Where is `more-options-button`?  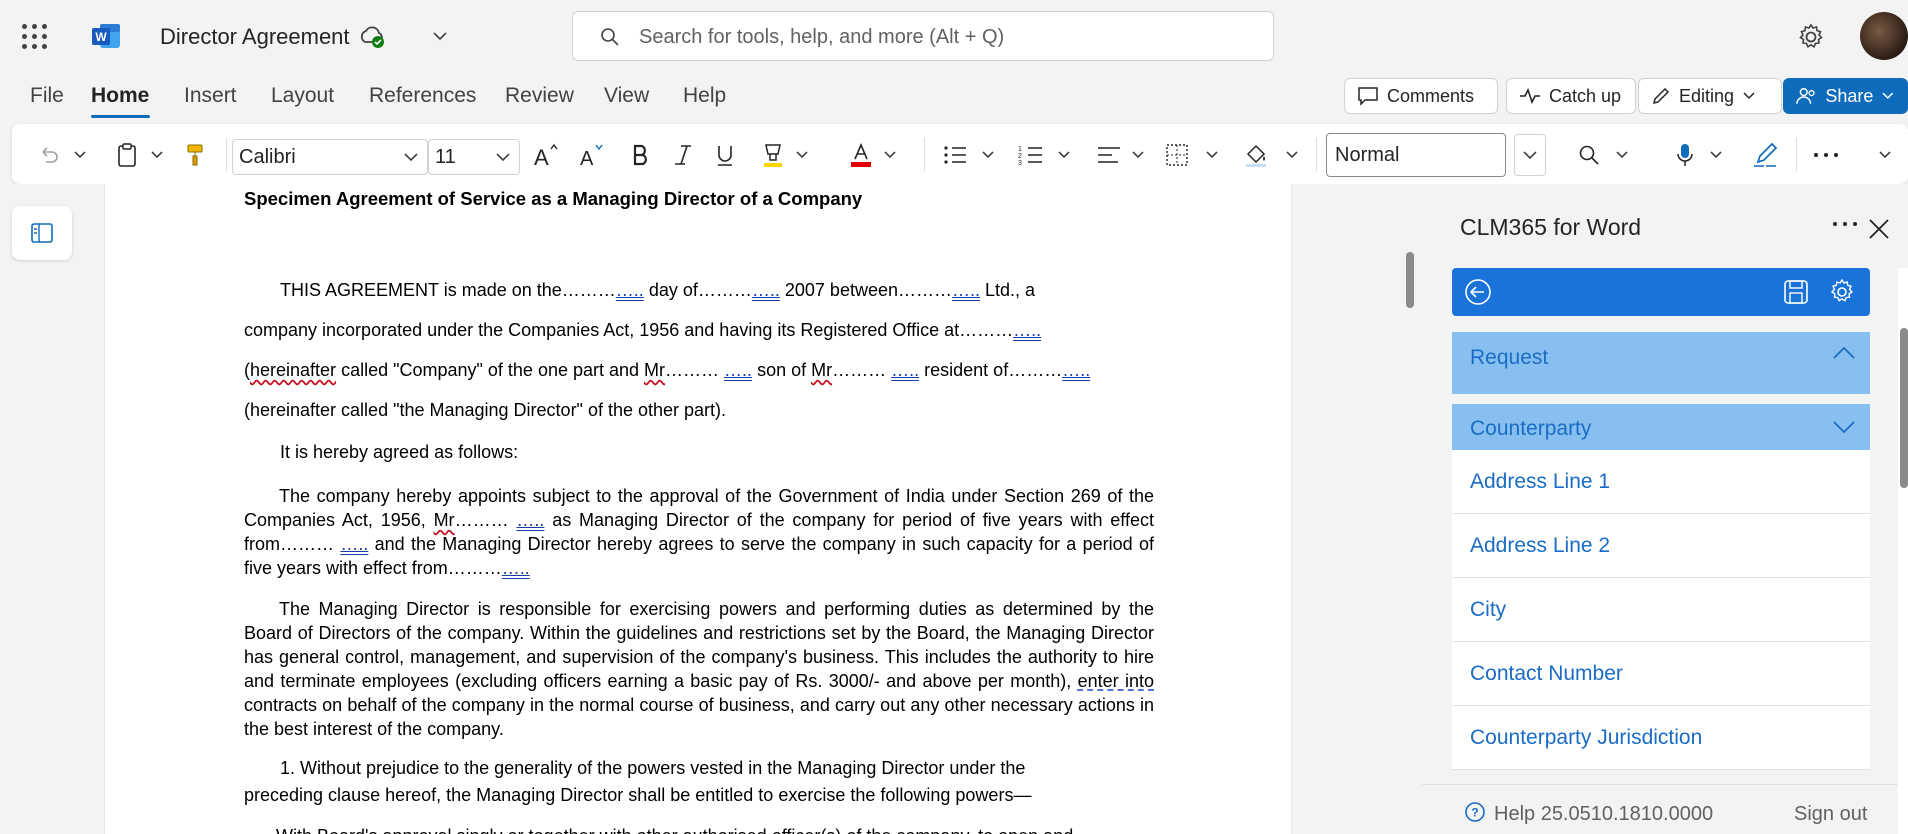
more-options-button is located at coordinates (1826, 155).